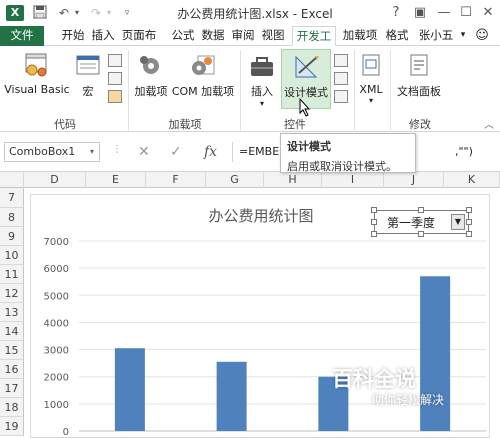 The height and width of the screenshot is (438, 500). Describe the element at coordinates (183, 36) in the screenshot. I see `tab-formulas: 公式` at that location.